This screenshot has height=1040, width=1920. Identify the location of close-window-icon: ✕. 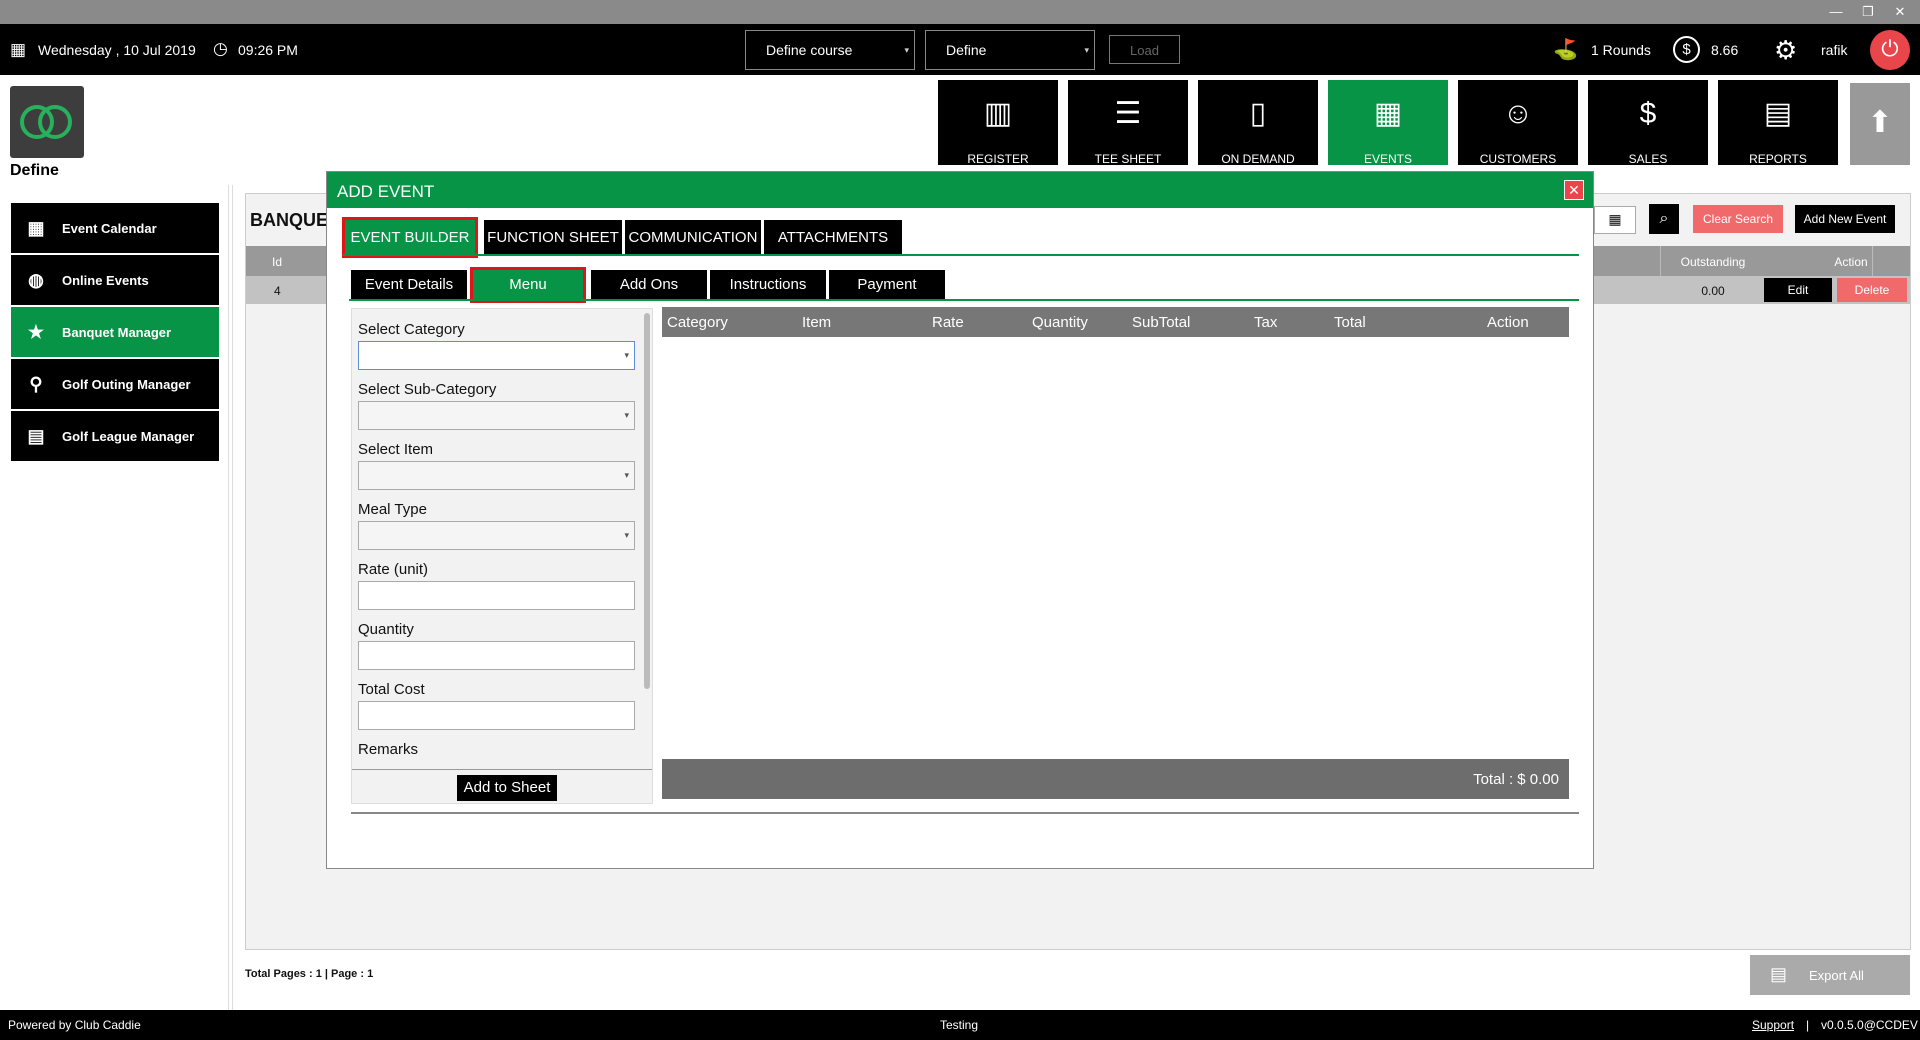
(1900, 12).